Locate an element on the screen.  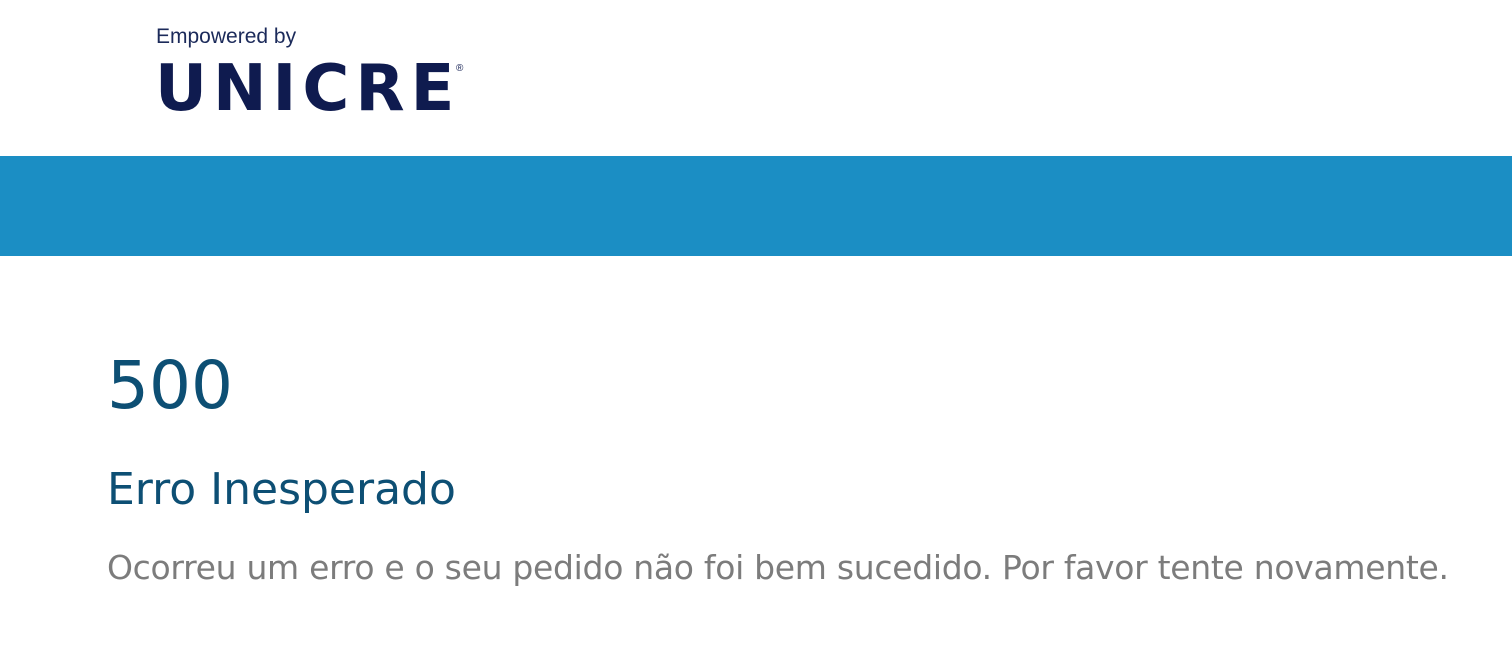
logo-tagline: Empowered by is located at coordinates (226, 36).